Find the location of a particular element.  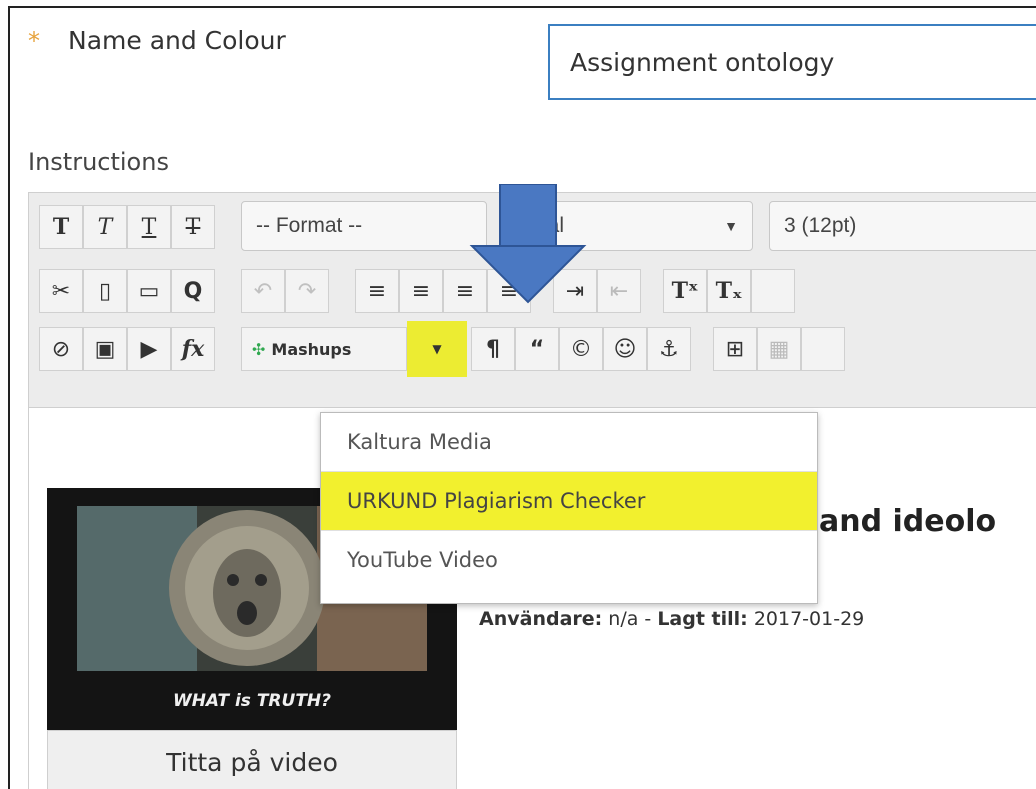

name-label: Name and Colour is located at coordinates (177, 40).